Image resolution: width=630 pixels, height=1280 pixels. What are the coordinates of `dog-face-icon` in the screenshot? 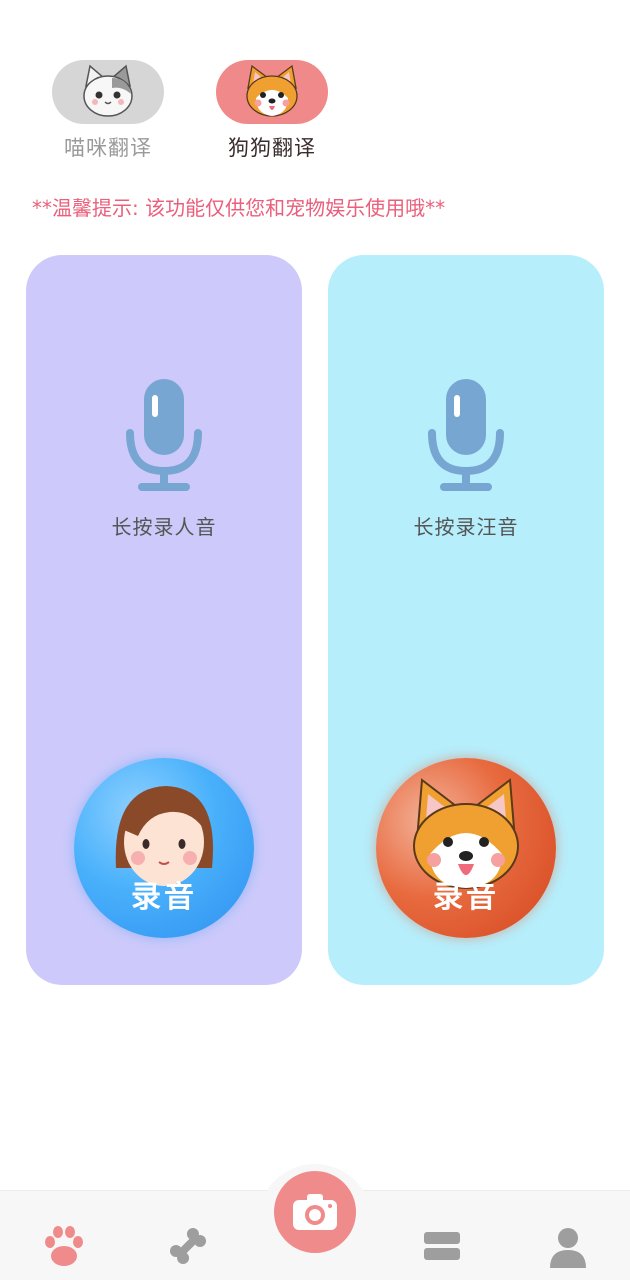 It's located at (272, 90).